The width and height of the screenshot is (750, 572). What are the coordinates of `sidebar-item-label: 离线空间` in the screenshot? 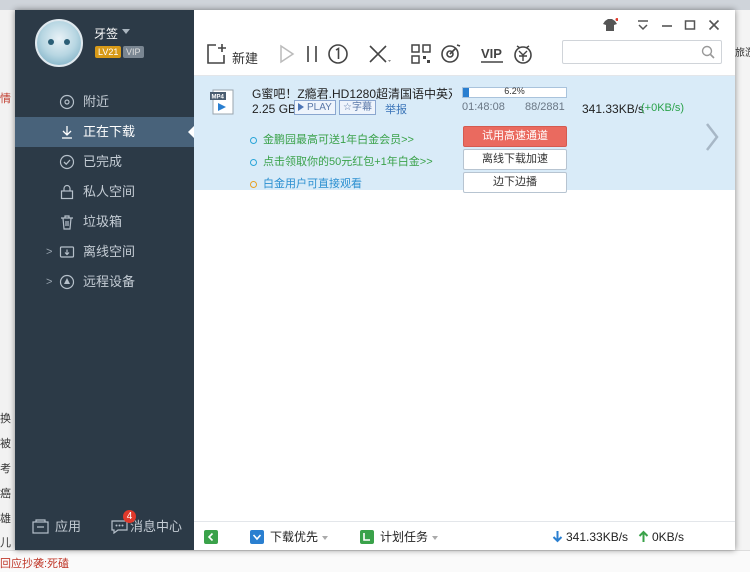 It's located at (109, 251).